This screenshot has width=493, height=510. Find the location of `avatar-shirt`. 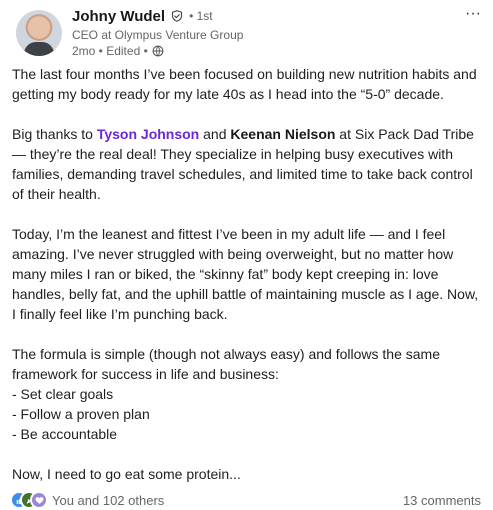

avatar-shirt is located at coordinates (39, 49).